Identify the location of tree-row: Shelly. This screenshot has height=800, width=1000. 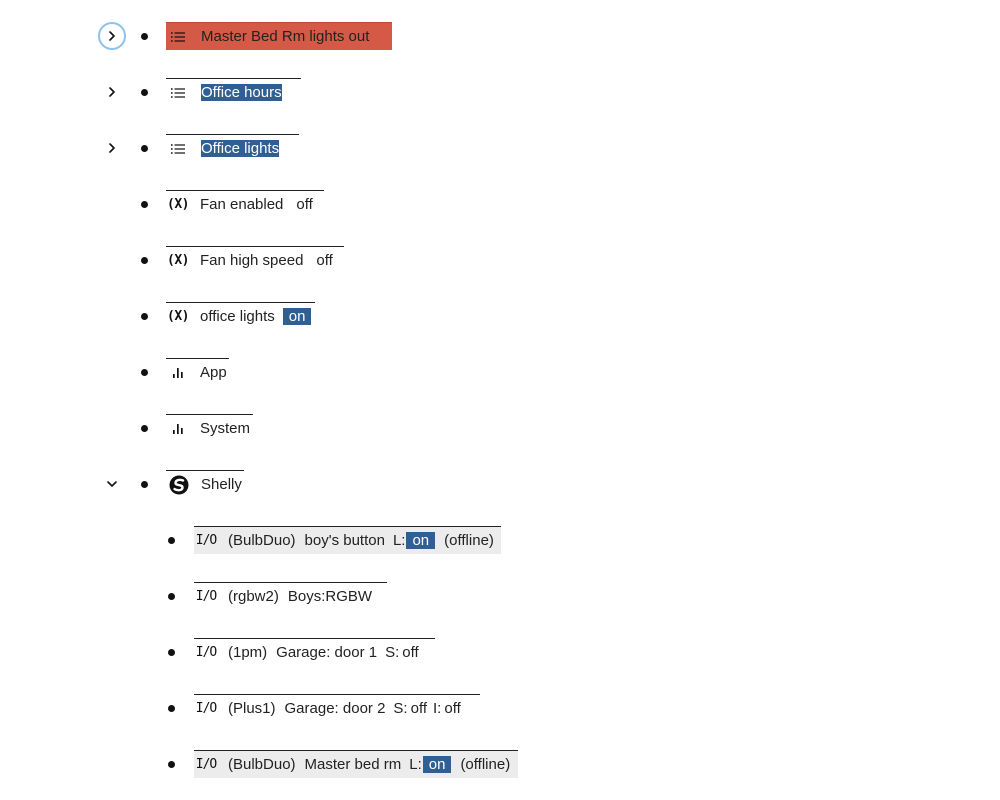
(500, 484).